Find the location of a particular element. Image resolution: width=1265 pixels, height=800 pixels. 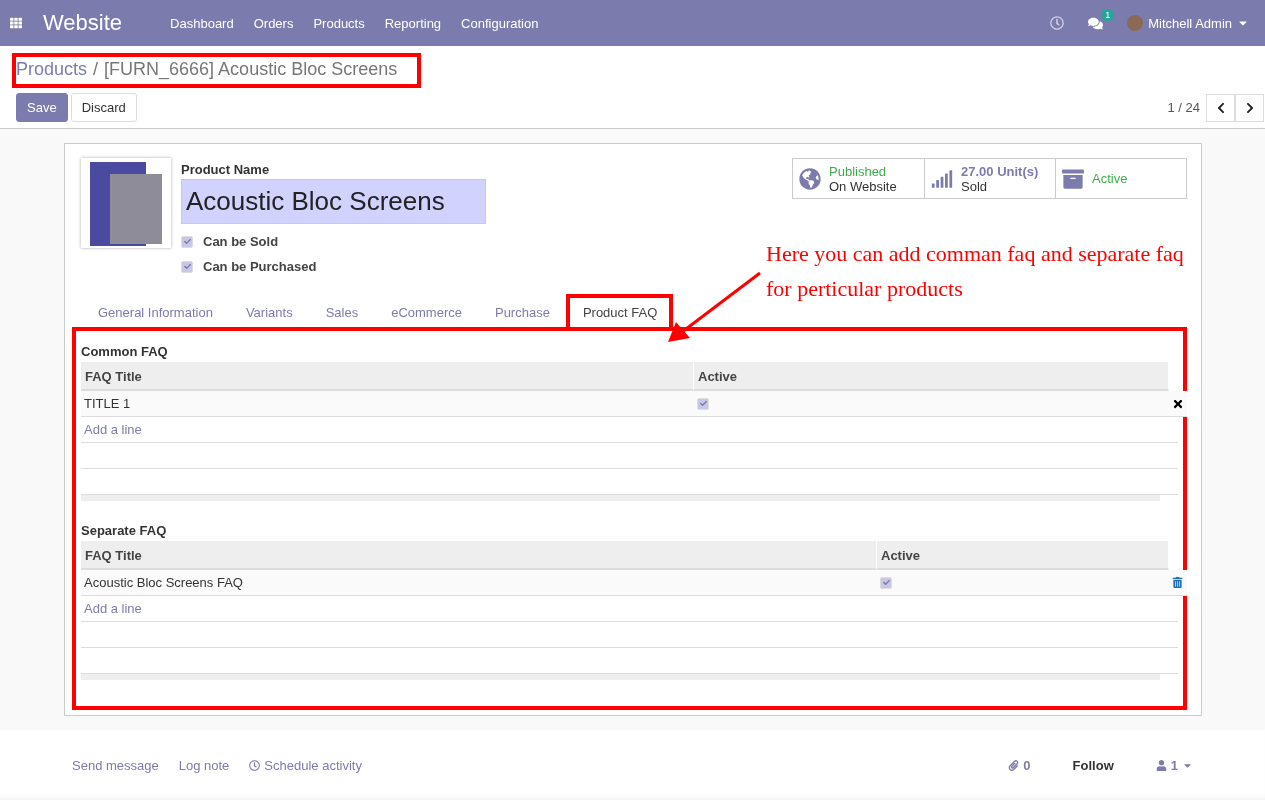

previous-button is located at coordinates (1220, 107).